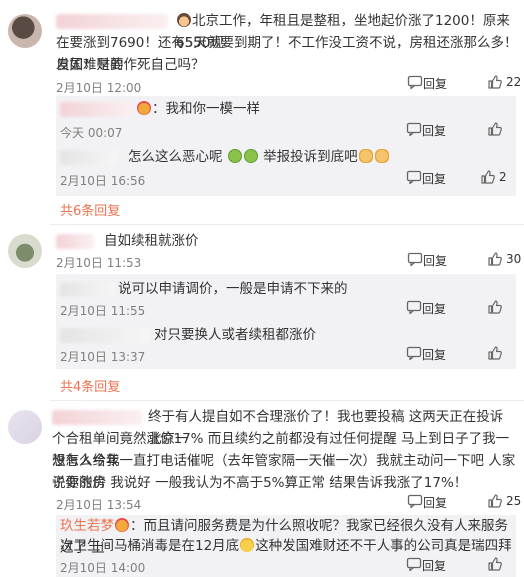 The height and width of the screenshot is (577, 524). I want to click on reply-username: 玖生若梦, so click(87, 526).